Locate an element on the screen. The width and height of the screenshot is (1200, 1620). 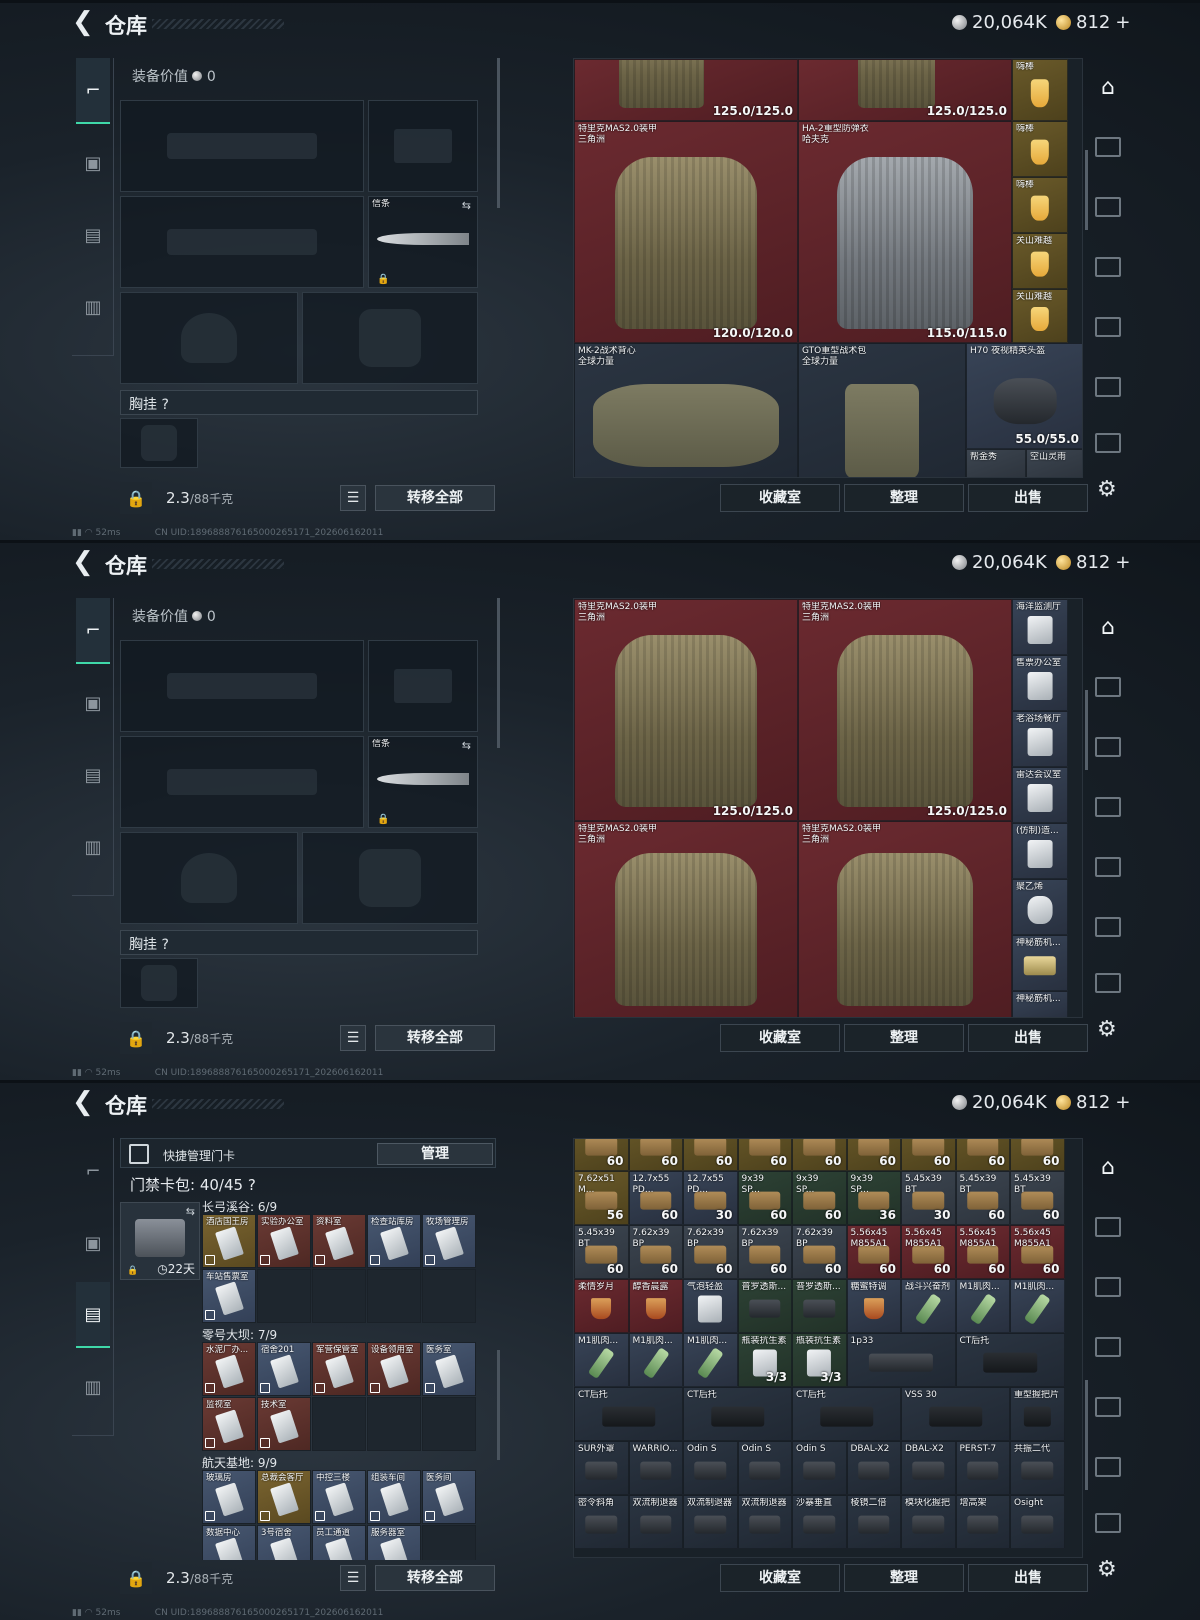
stash-item: GTO重型战术包 全球力量 is located at coordinates (882, 410).